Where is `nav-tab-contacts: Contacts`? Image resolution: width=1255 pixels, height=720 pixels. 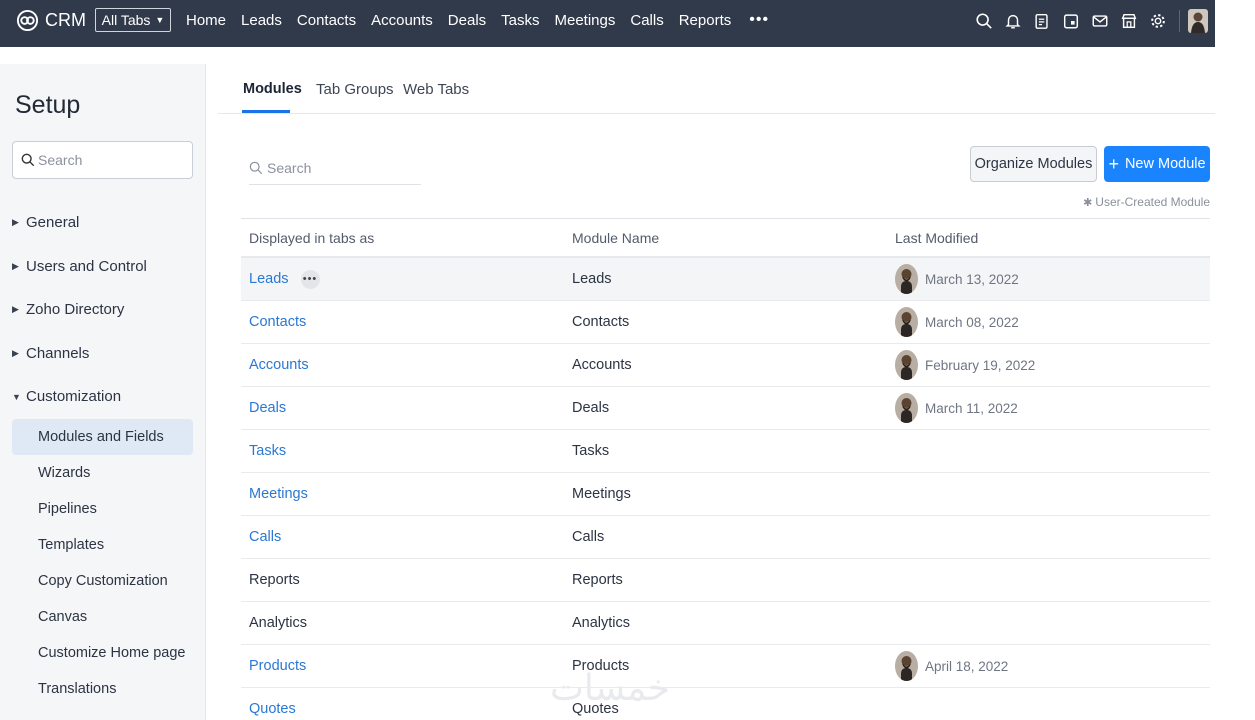 nav-tab-contacts: Contacts is located at coordinates (326, 20).